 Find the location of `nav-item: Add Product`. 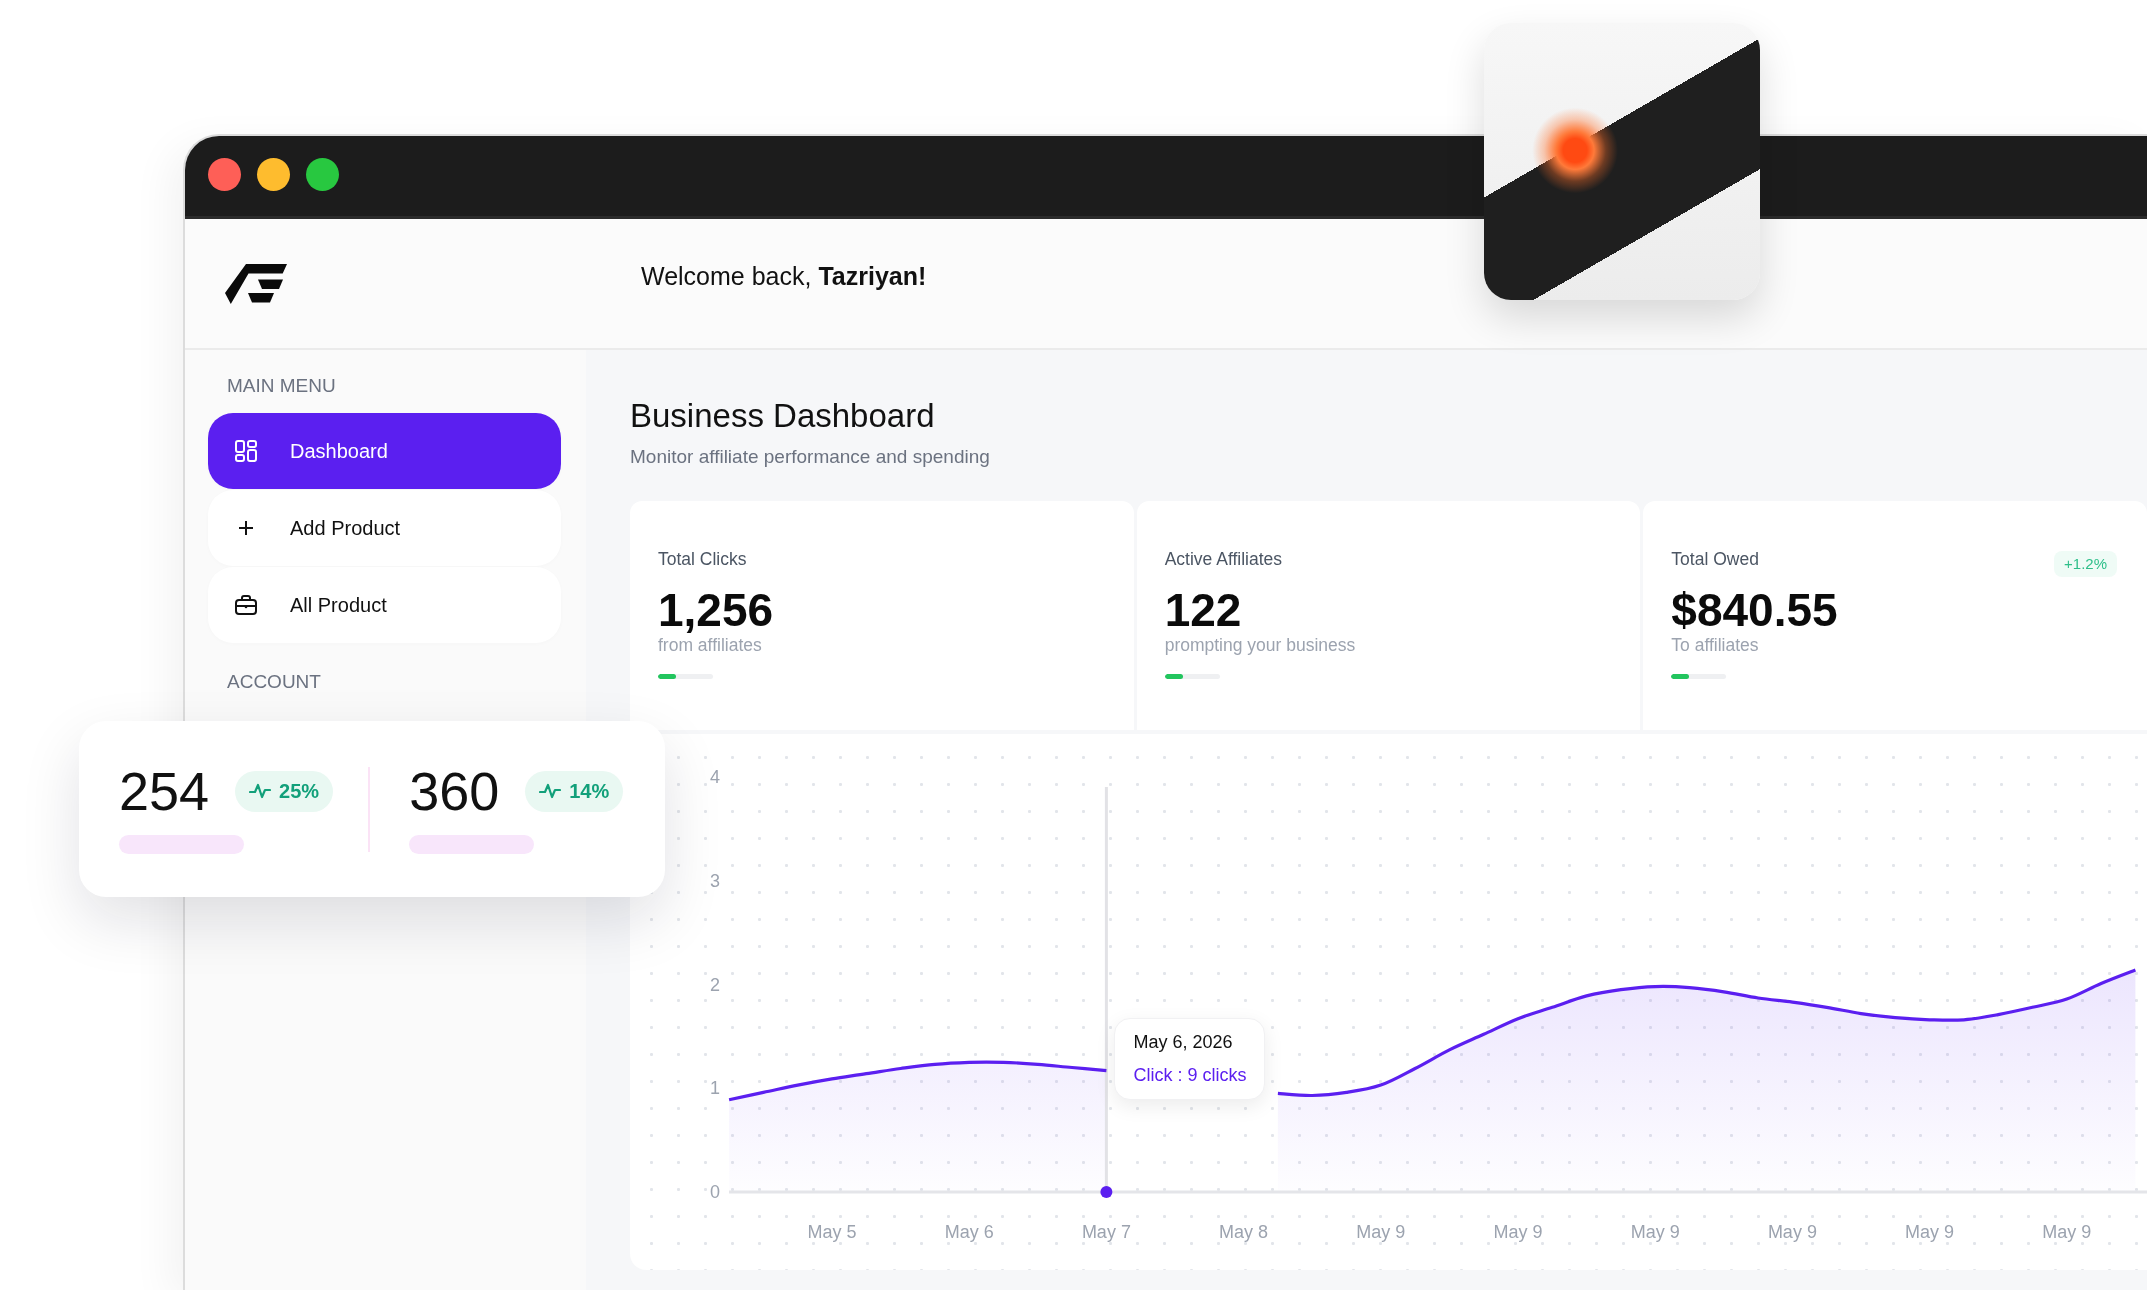

nav-item: Add Product is located at coordinates (384, 528).